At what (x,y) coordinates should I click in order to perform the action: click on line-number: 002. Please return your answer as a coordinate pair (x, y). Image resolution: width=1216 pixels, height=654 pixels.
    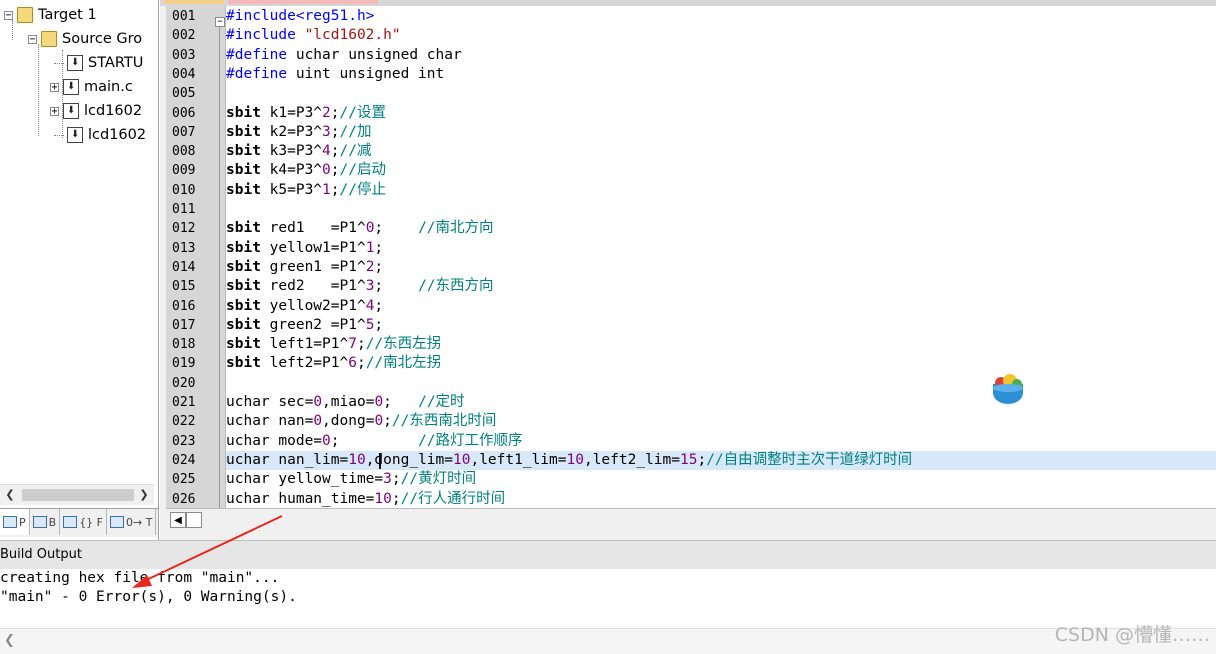
    Looking at the image, I should click on (184, 36).